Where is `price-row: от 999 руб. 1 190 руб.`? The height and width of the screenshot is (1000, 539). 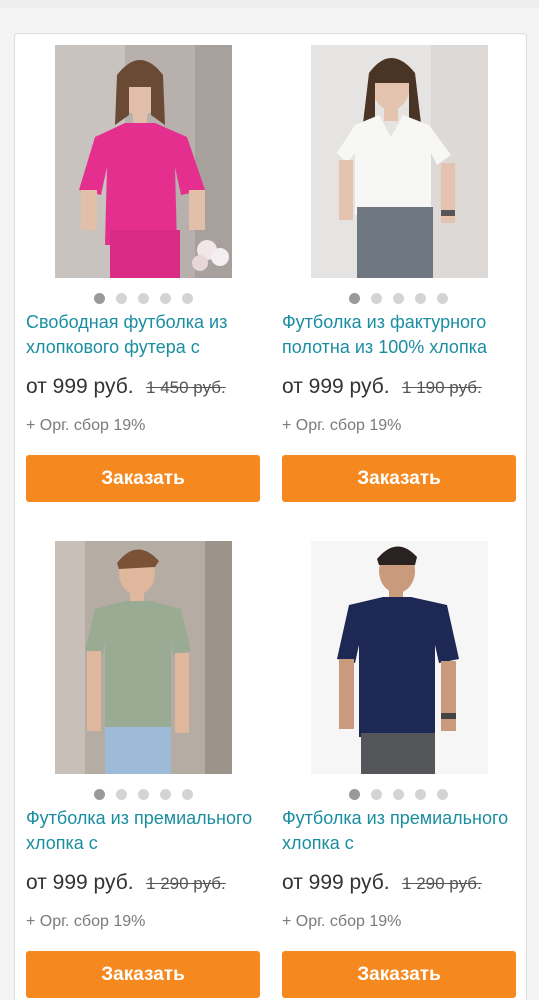
price-row: от 999 руб. 1 190 руб. is located at coordinates (407, 389).